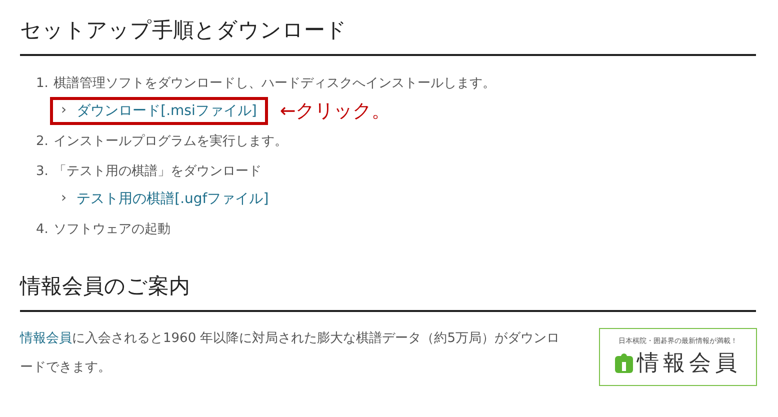 The image size is (778, 417). What do you see at coordinates (159, 111) in the screenshot?
I see `download-link: › ダウンロード[.msiファイル]` at bounding box center [159, 111].